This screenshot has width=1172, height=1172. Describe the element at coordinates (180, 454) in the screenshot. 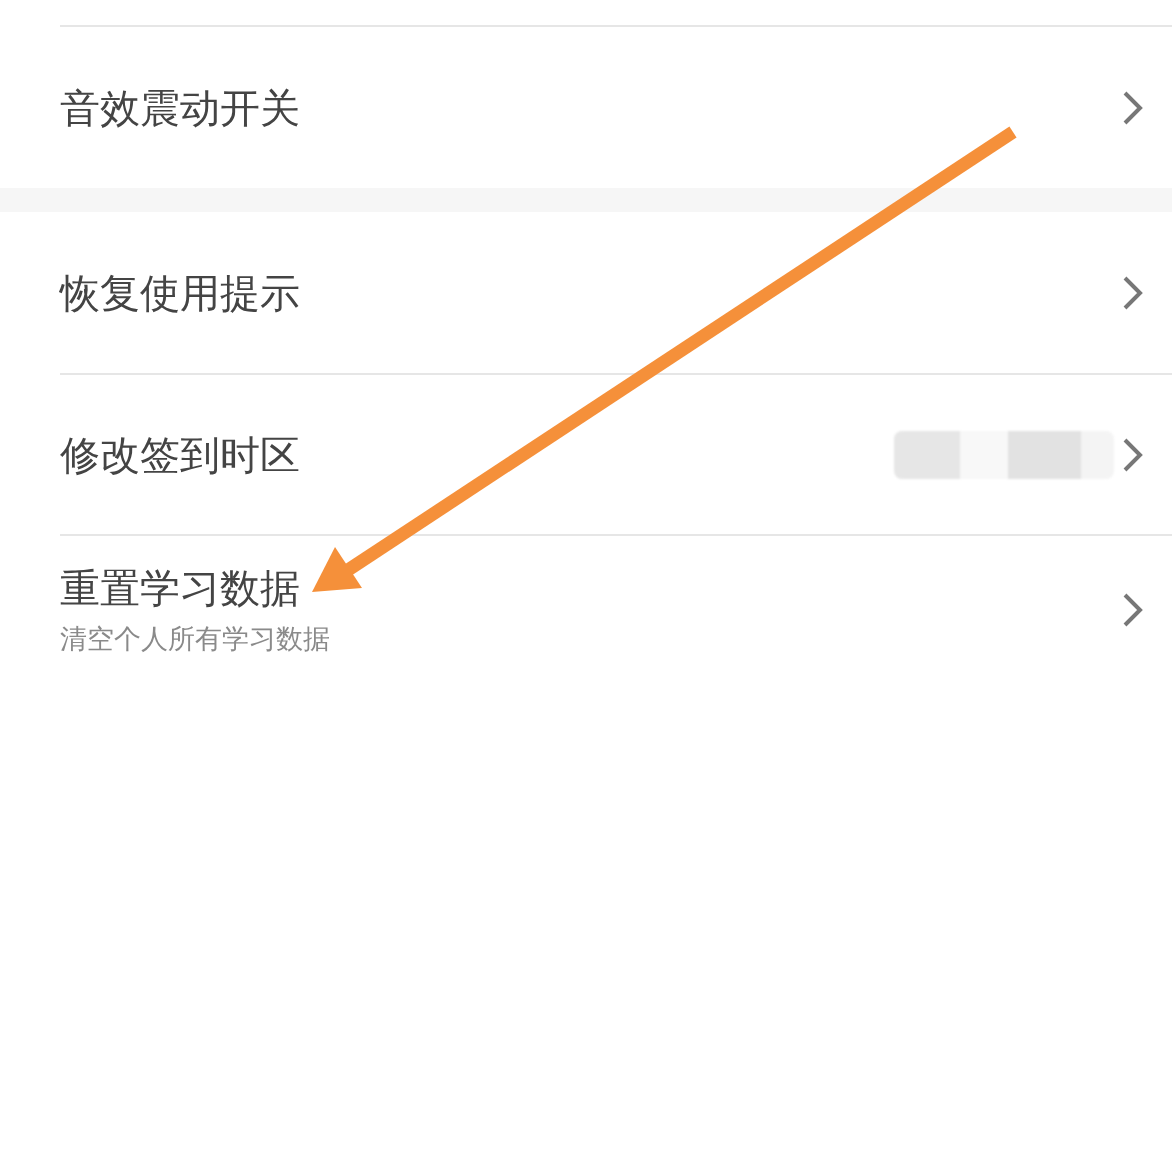

I see `row-title: 修改签到时区` at that location.